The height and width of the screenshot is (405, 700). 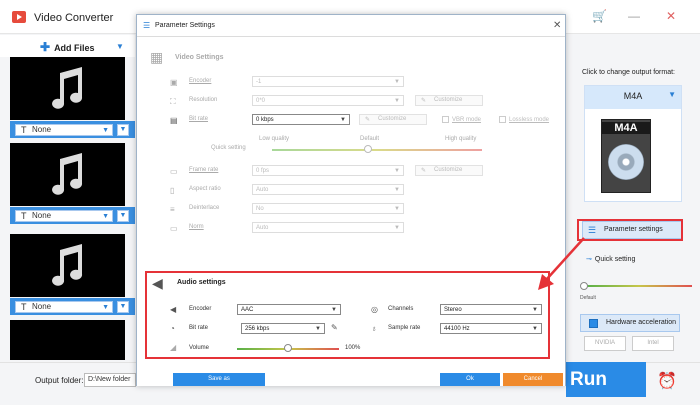 What do you see at coordinates (228, 148) in the screenshot?
I see `video-quick-setting-label: Quick setting` at bounding box center [228, 148].